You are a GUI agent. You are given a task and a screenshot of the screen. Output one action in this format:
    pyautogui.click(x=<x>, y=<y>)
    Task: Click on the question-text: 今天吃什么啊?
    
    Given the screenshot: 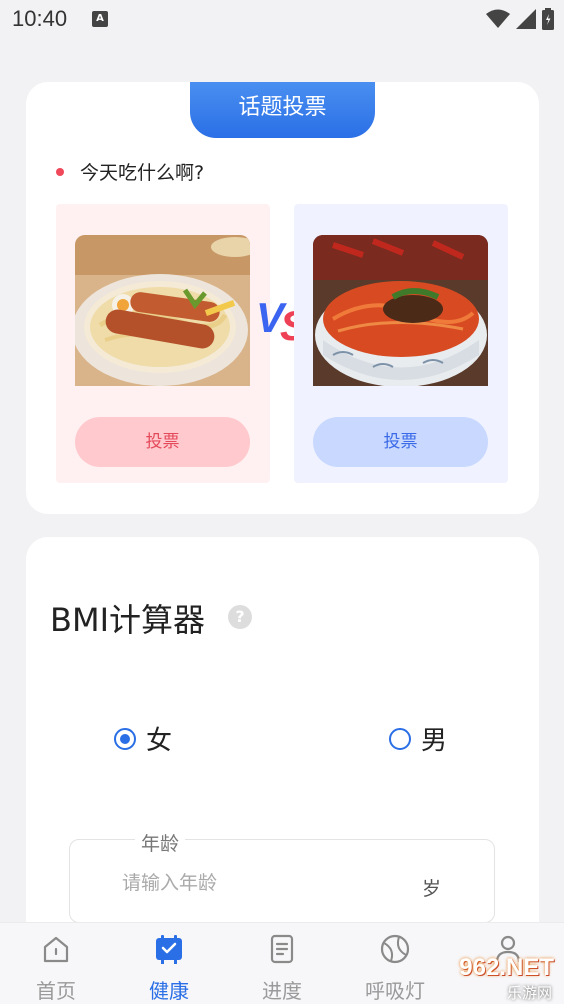 What is the action you would take?
    pyautogui.click(x=142, y=173)
    